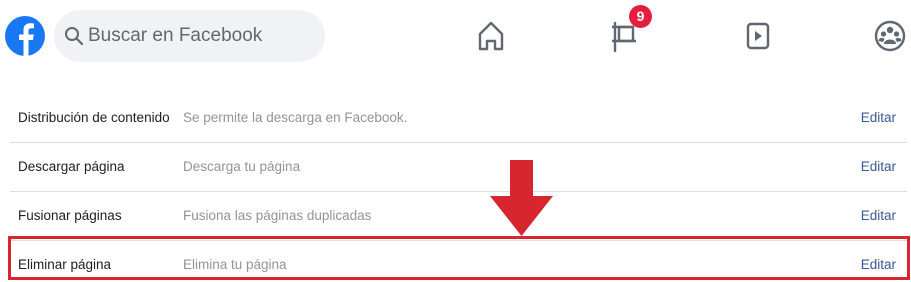 Image resolution: width=911 pixels, height=282 pixels. I want to click on row-description: Fusiona las páginas duplicadas, so click(277, 215).